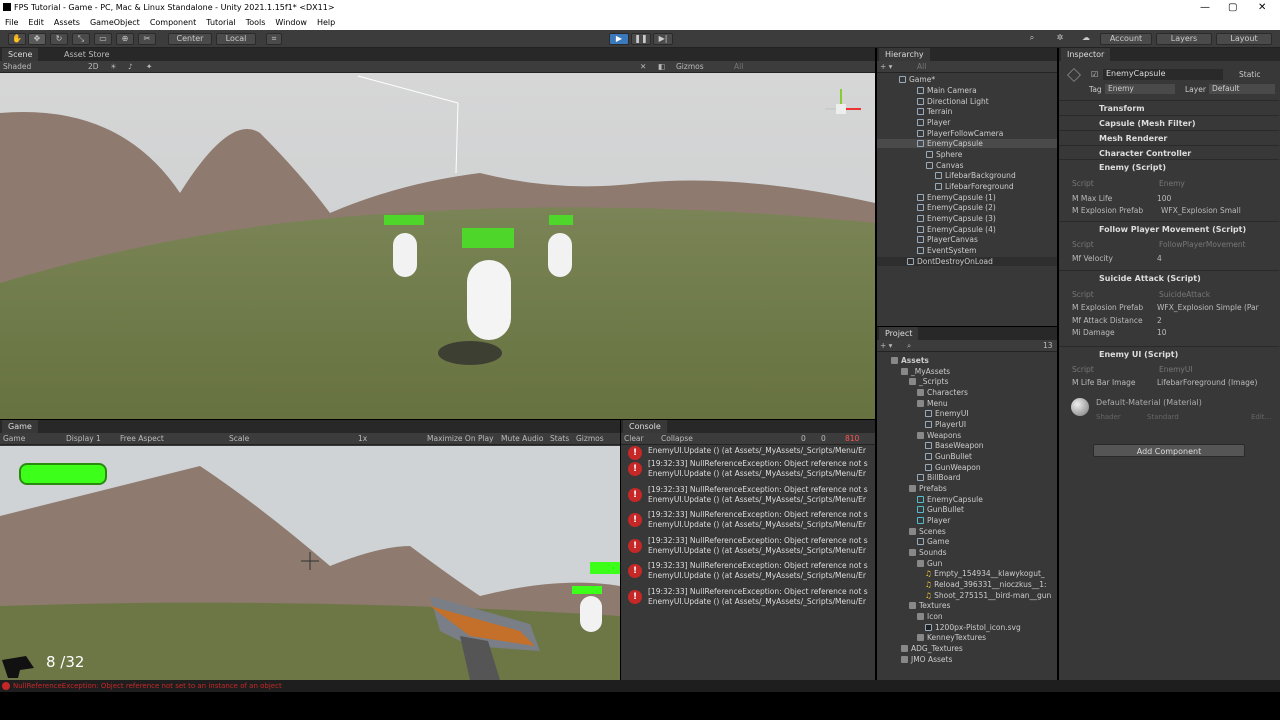 The width and height of the screenshot is (1280, 720). I want to click on menu-help: Help, so click(326, 21).